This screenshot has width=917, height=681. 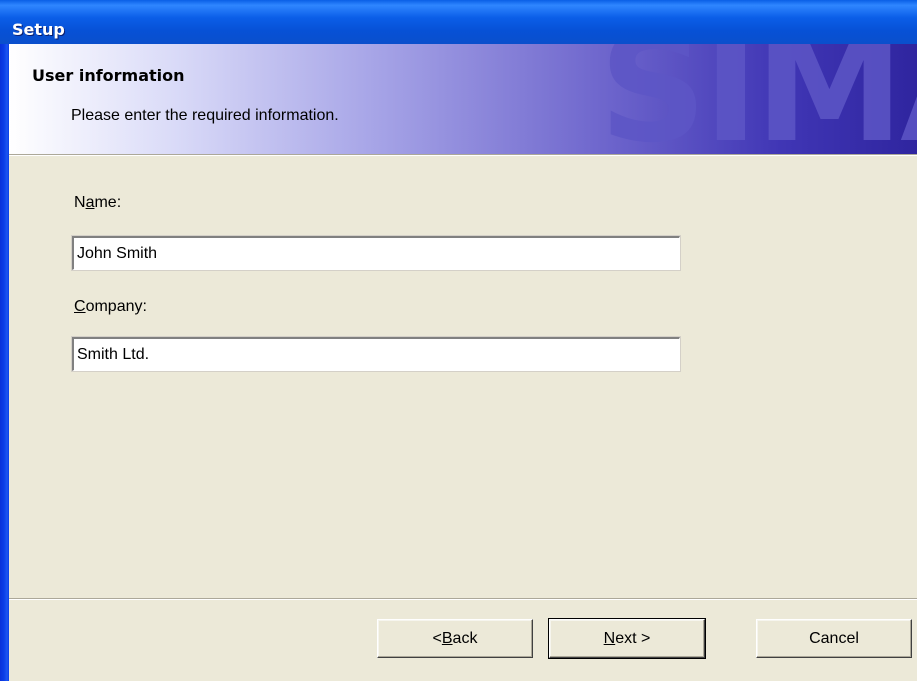 What do you see at coordinates (834, 638) in the screenshot?
I see `cancel-button: Cancel` at bounding box center [834, 638].